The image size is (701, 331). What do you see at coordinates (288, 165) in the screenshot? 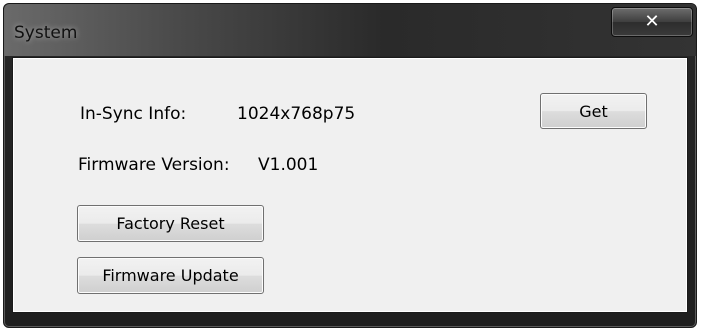
I see `firmware-version-value: V1.001` at bounding box center [288, 165].